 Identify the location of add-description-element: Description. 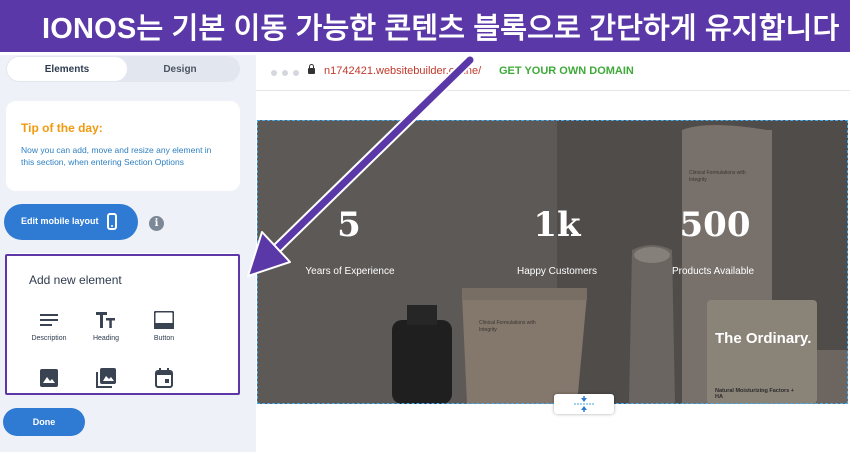
(49, 325).